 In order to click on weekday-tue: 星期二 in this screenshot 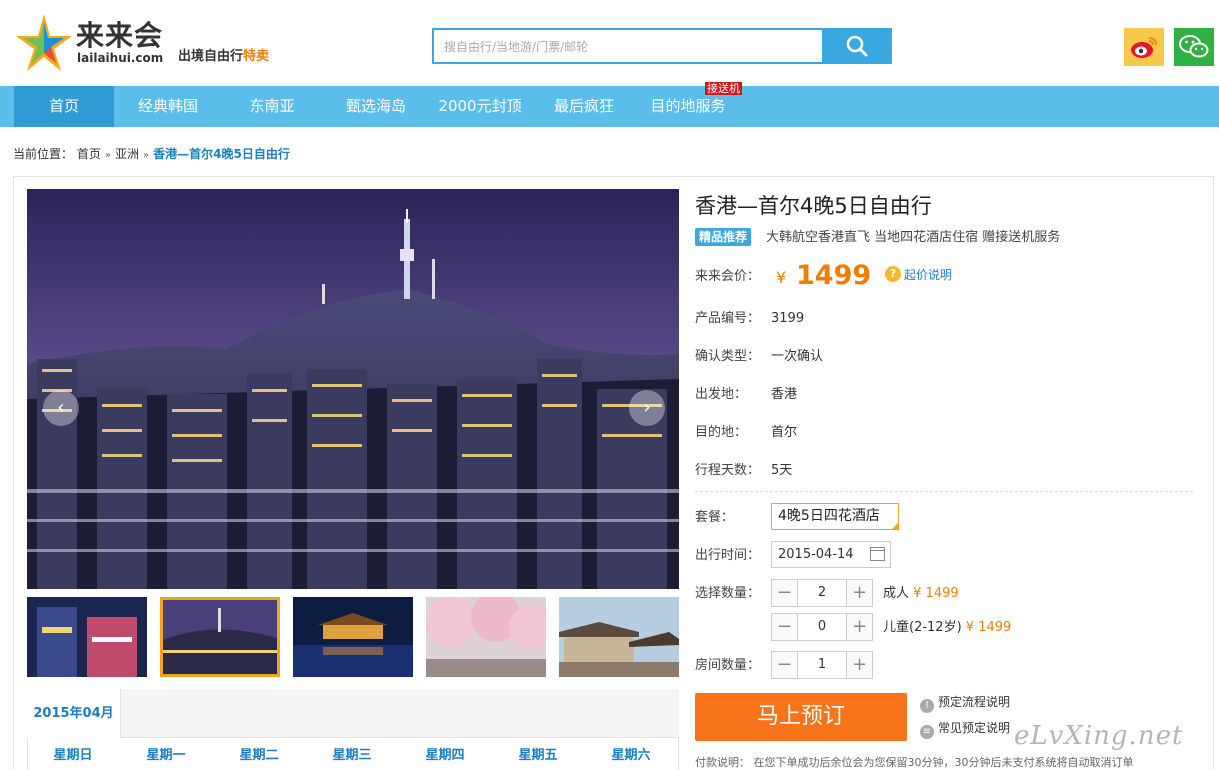, I will do `click(259, 755)`.